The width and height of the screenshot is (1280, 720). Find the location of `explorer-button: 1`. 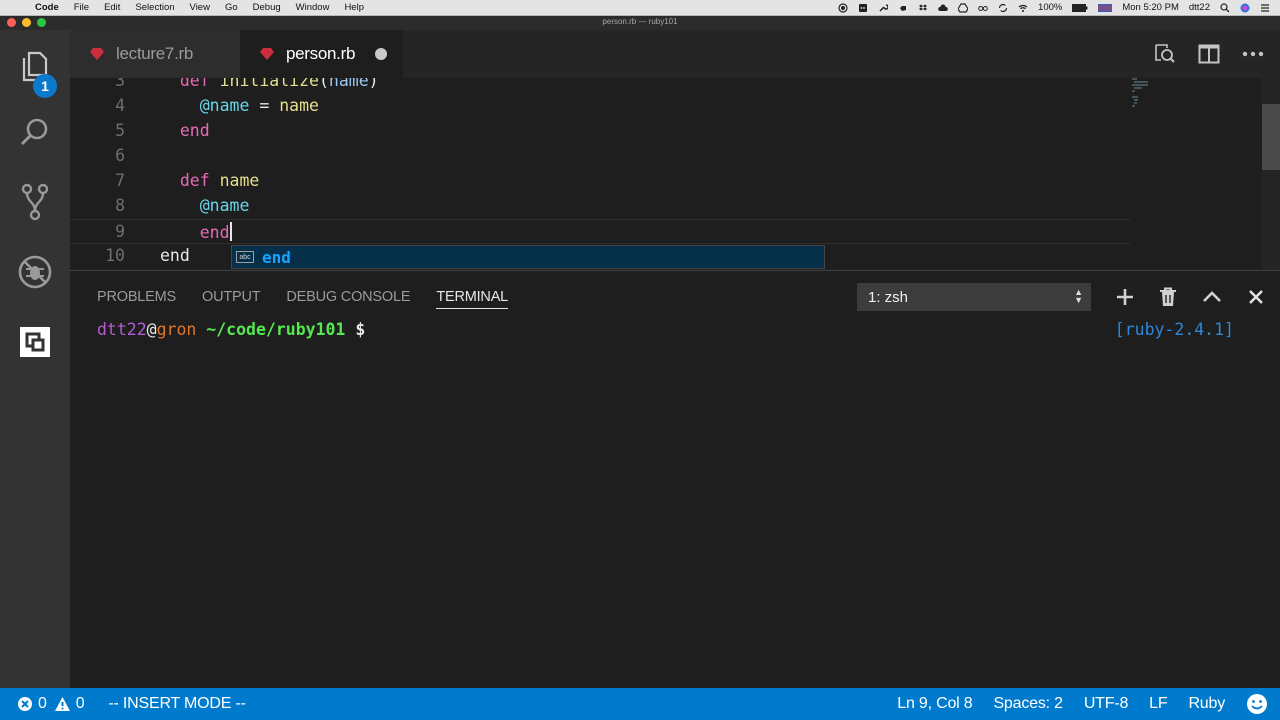

explorer-button: 1 is located at coordinates (35, 68).